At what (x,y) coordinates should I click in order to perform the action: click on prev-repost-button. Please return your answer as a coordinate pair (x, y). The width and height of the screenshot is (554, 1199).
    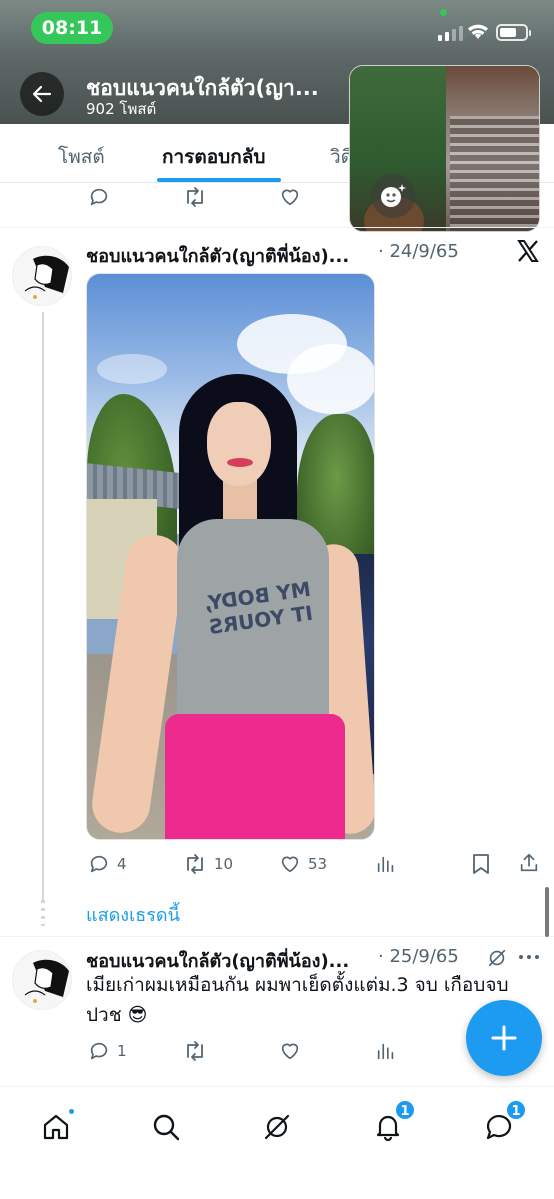
    Looking at the image, I should click on (195, 197).